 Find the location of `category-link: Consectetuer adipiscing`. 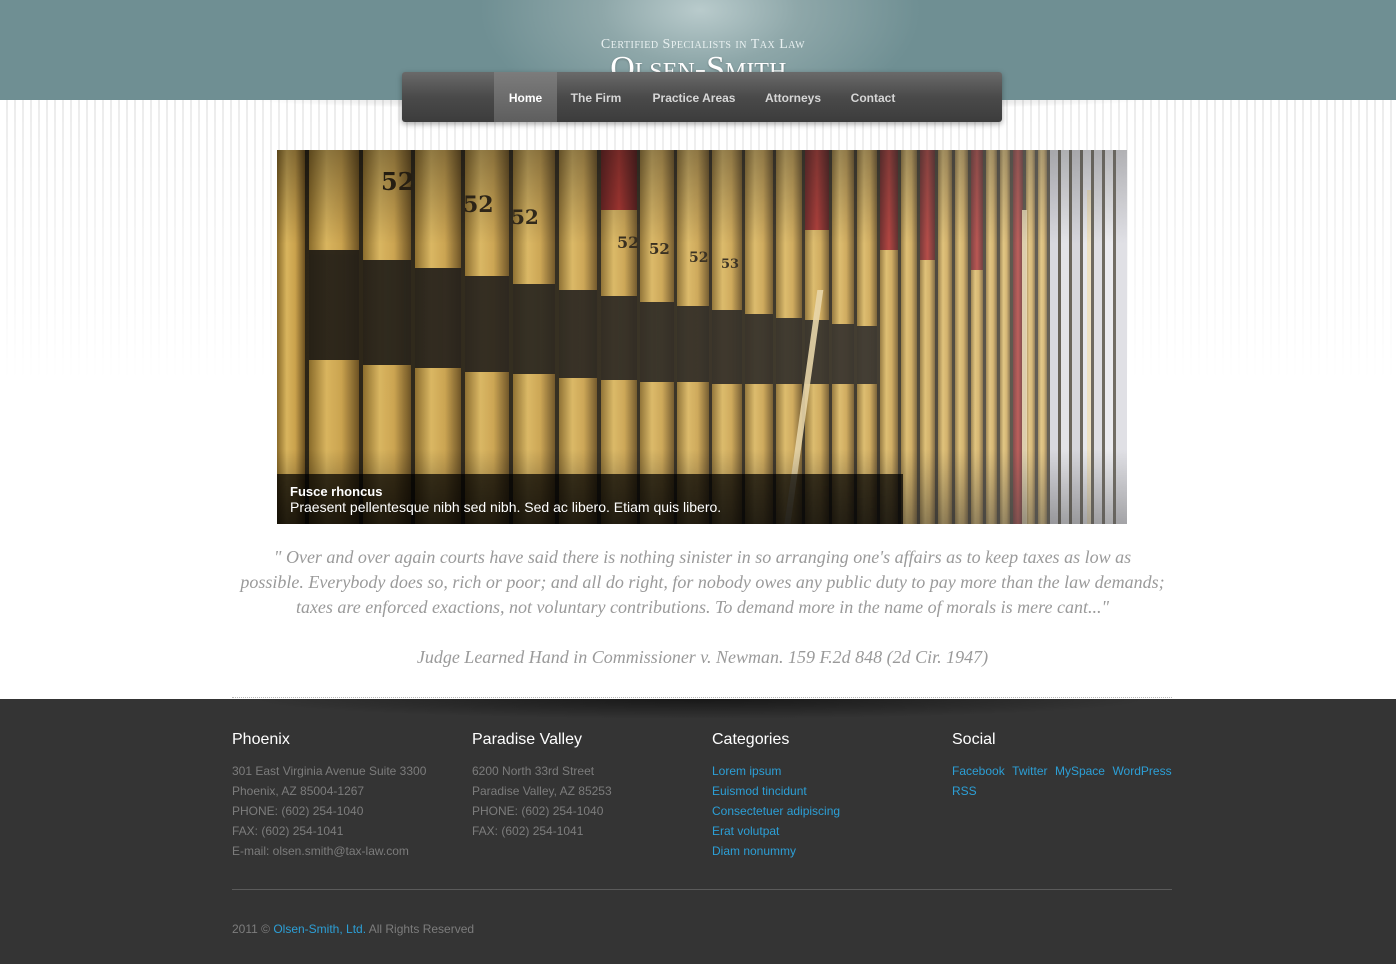

category-link: Consectetuer adipiscing is located at coordinates (827, 811).